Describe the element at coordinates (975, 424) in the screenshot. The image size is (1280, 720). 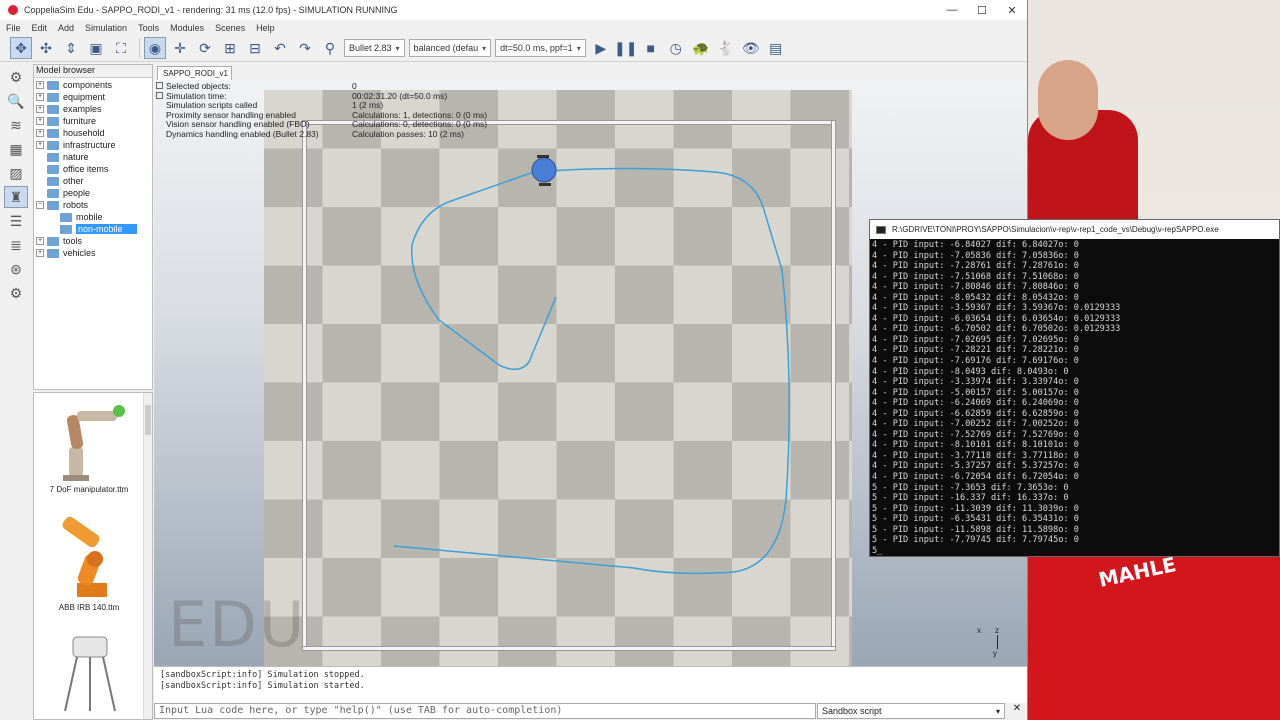
I see `console-output-line: 4 - PID input: -7.00252 dif: 7.00252o: 0` at that location.